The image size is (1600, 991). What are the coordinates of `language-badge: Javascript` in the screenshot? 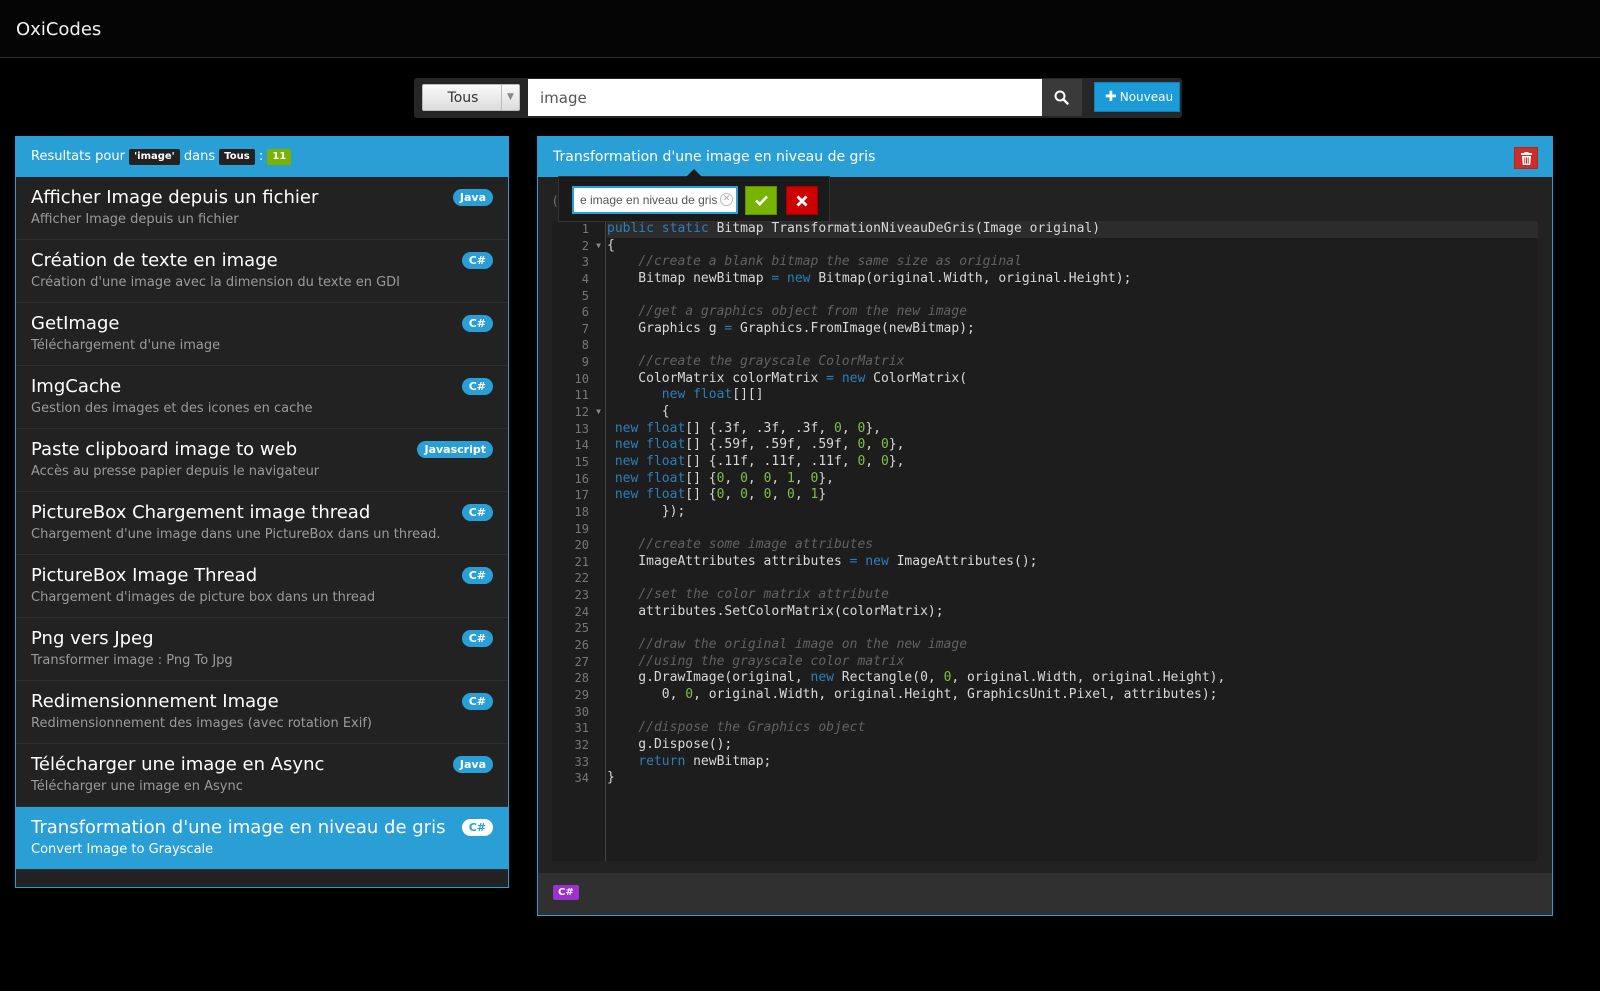 It's located at (455, 449).